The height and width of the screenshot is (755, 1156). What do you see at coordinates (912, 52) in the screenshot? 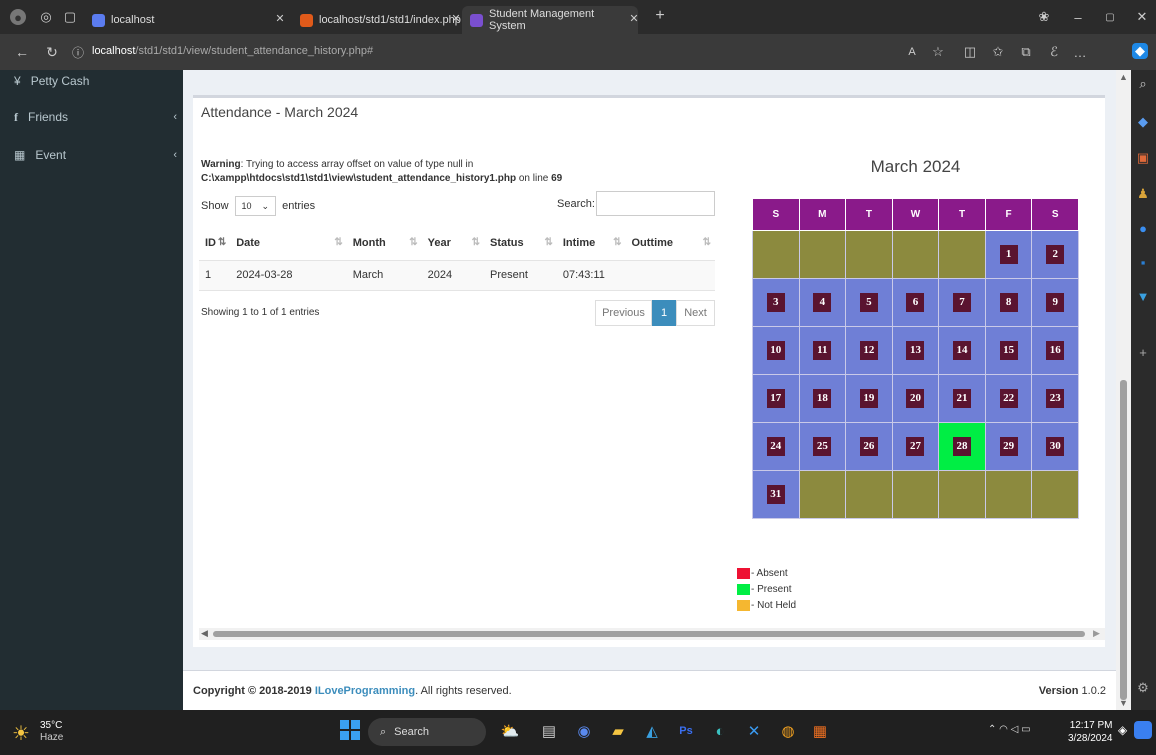
I see `read-aloud-icon: A` at bounding box center [912, 52].